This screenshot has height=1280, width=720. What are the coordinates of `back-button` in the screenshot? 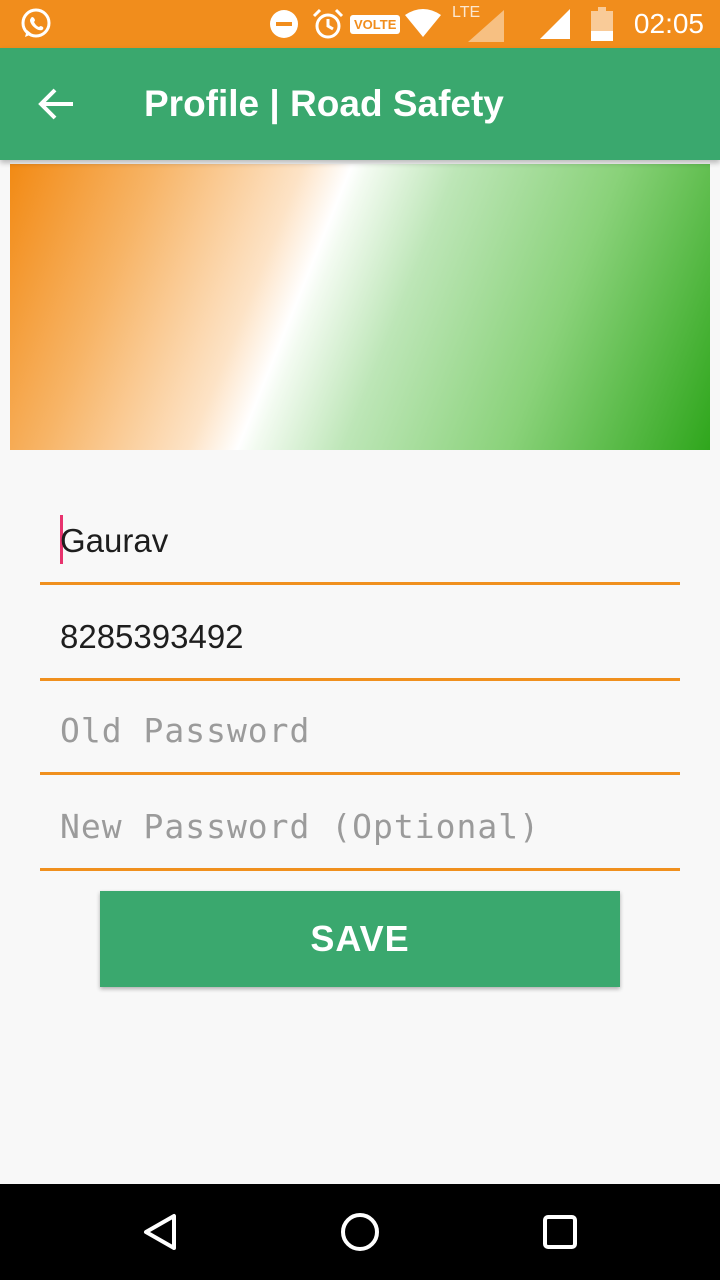 It's located at (56, 104).